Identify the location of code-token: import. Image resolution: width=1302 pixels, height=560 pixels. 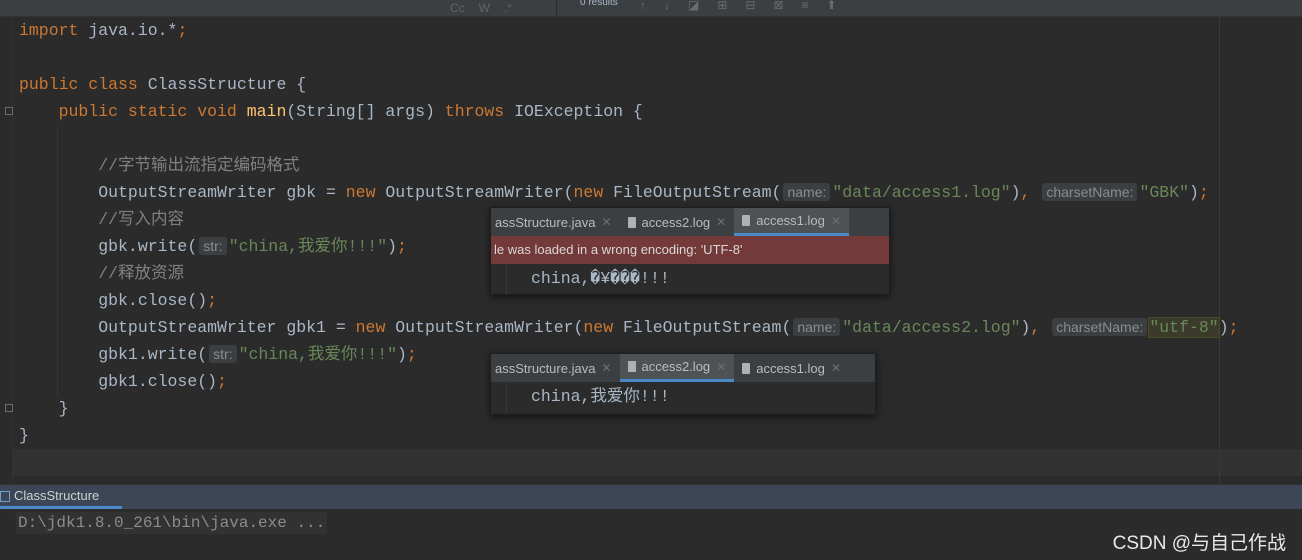
(54, 30).